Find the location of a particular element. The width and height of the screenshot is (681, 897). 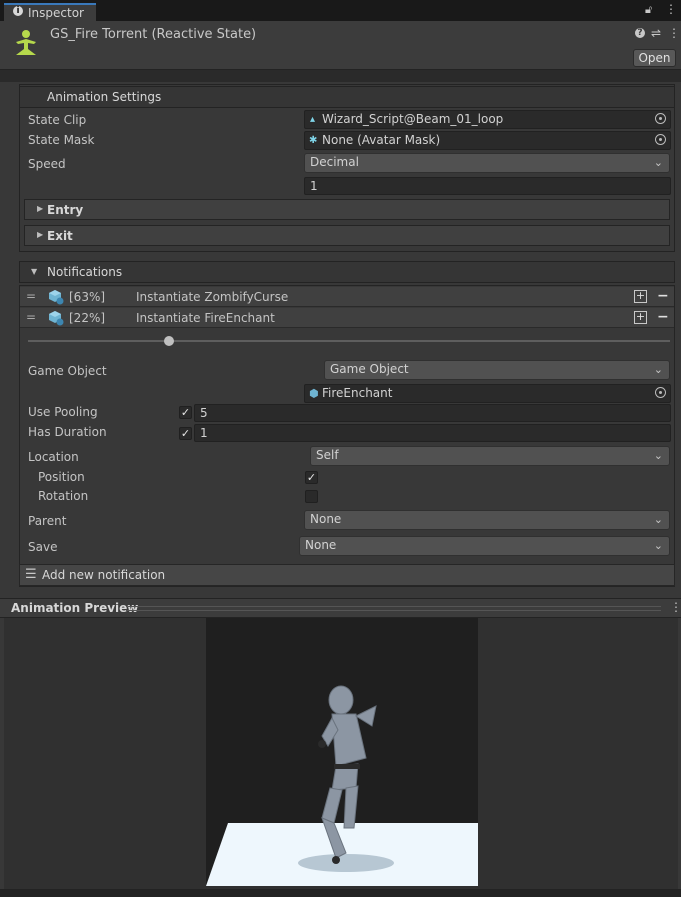

section-title: Notifications is located at coordinates (85, 272).